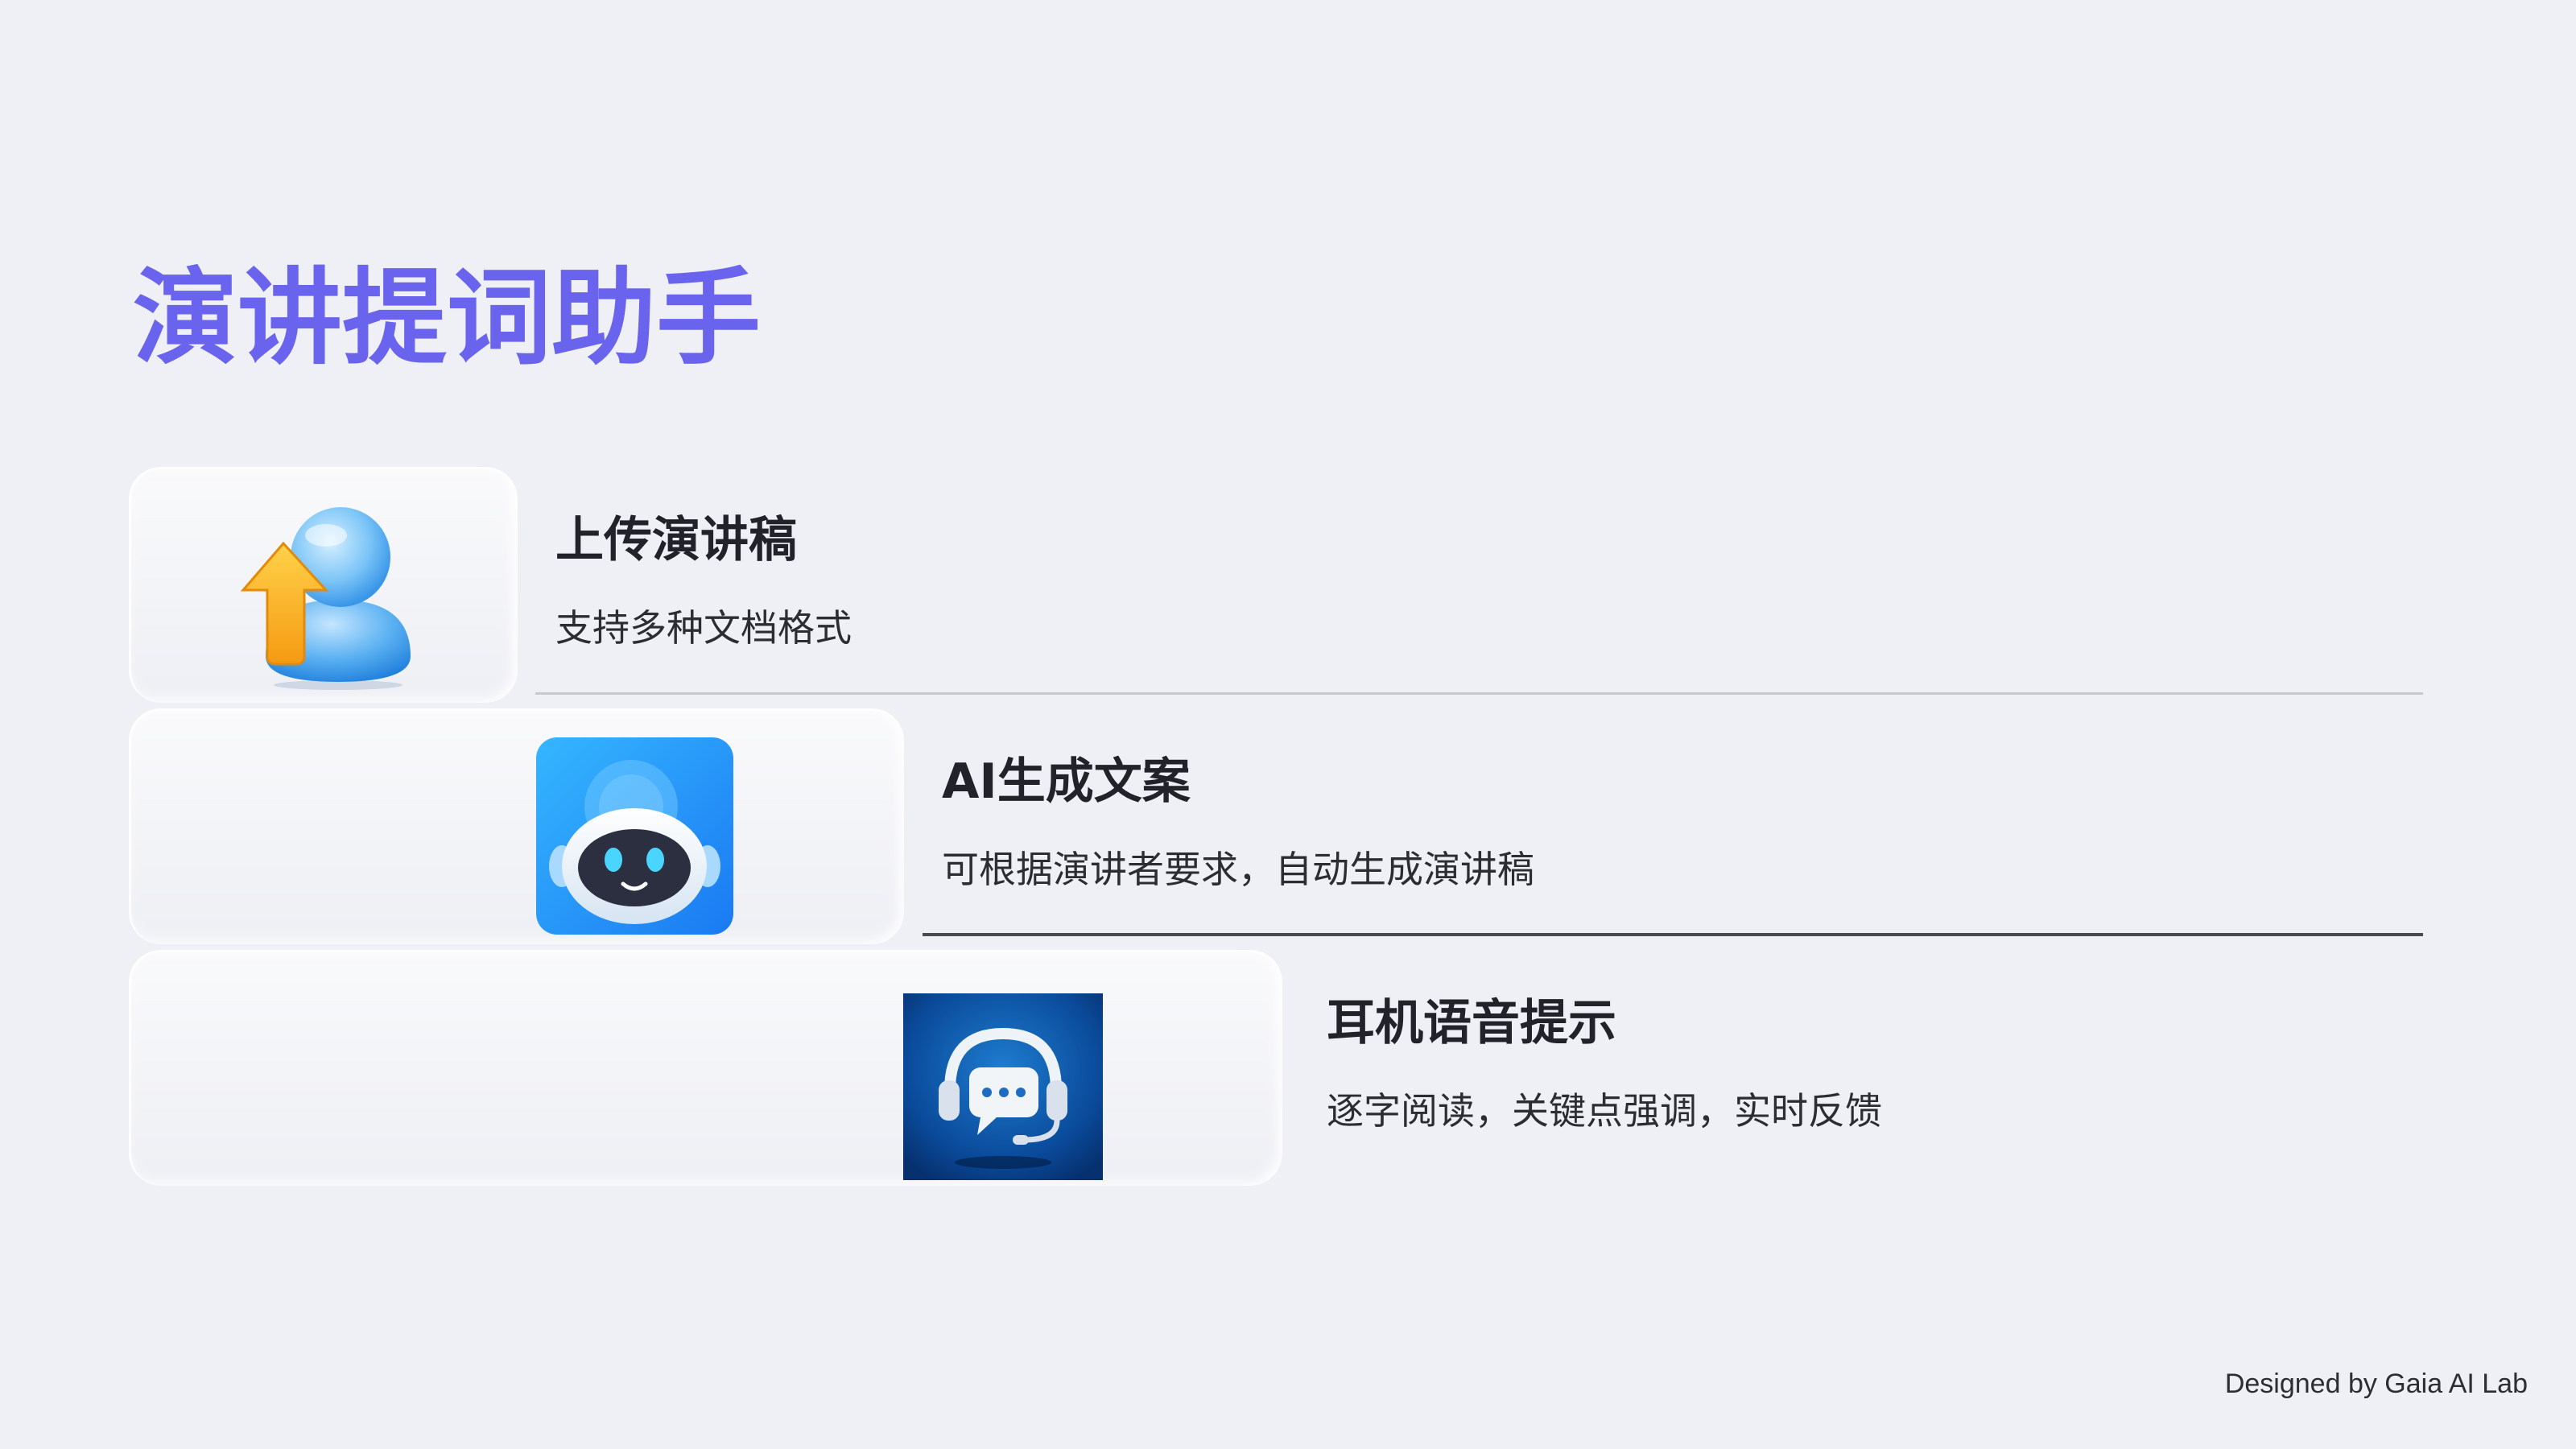 This screenshot has height=1449, width=2576. Describe the element at coordinates (2376, 1383) in the screenshot. I see `footer-credit: Designed by Gaia AI Lab` at that location.